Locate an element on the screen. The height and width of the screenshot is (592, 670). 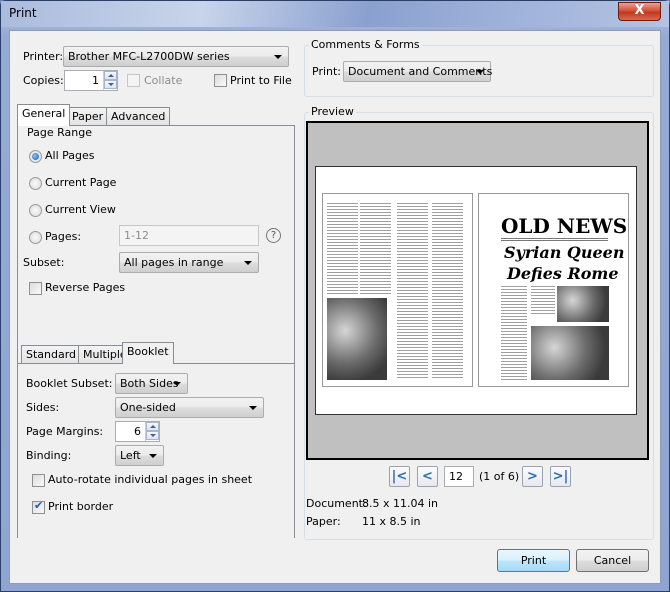
collate-label: Collate is located at coordinates (163, 80).